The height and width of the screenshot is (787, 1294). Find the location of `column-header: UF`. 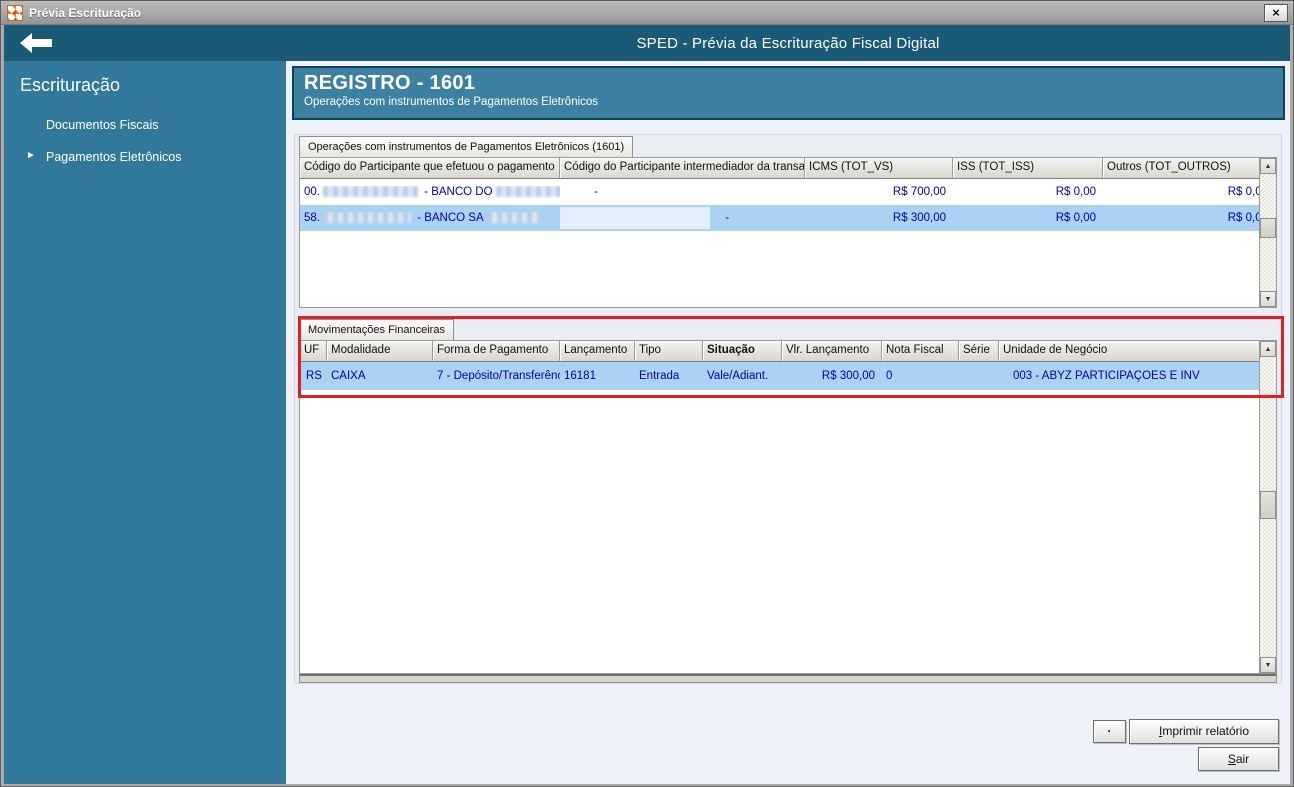

column-header: UF is located at coordinates (313, 351).